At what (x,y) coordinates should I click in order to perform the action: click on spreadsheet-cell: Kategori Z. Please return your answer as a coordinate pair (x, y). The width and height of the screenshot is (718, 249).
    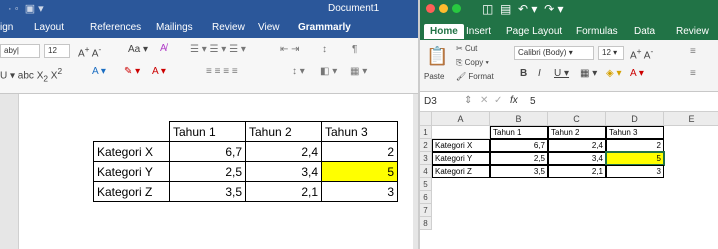
    Looking at the image, I should click on (461, 171).